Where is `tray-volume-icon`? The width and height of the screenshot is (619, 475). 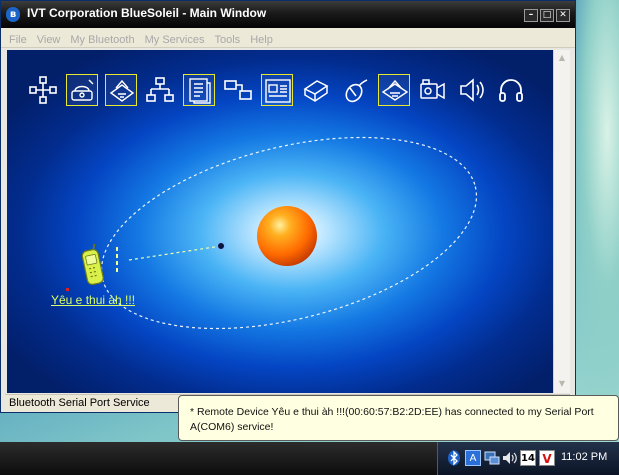
tray-volume-icon is located at coordinates (510, 458).